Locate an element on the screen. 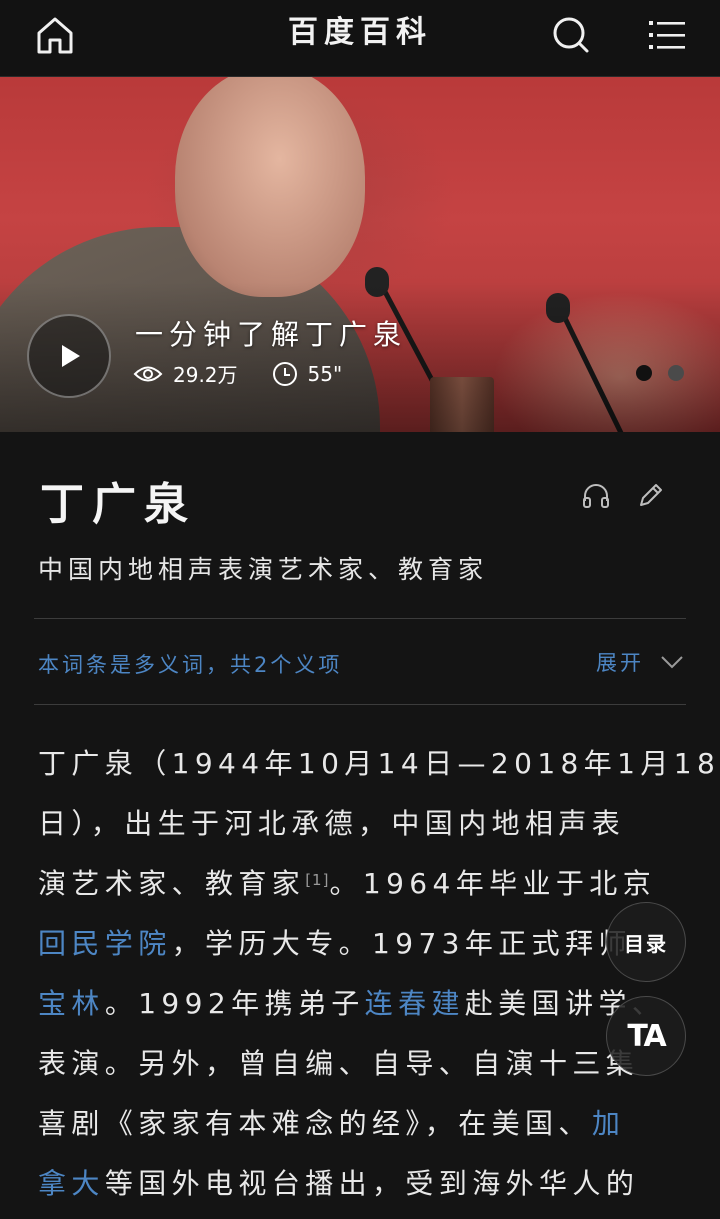 Image resolution: width=720 pixels, height=1219 pixels. menu-icon is located at coordinates (667, 35).